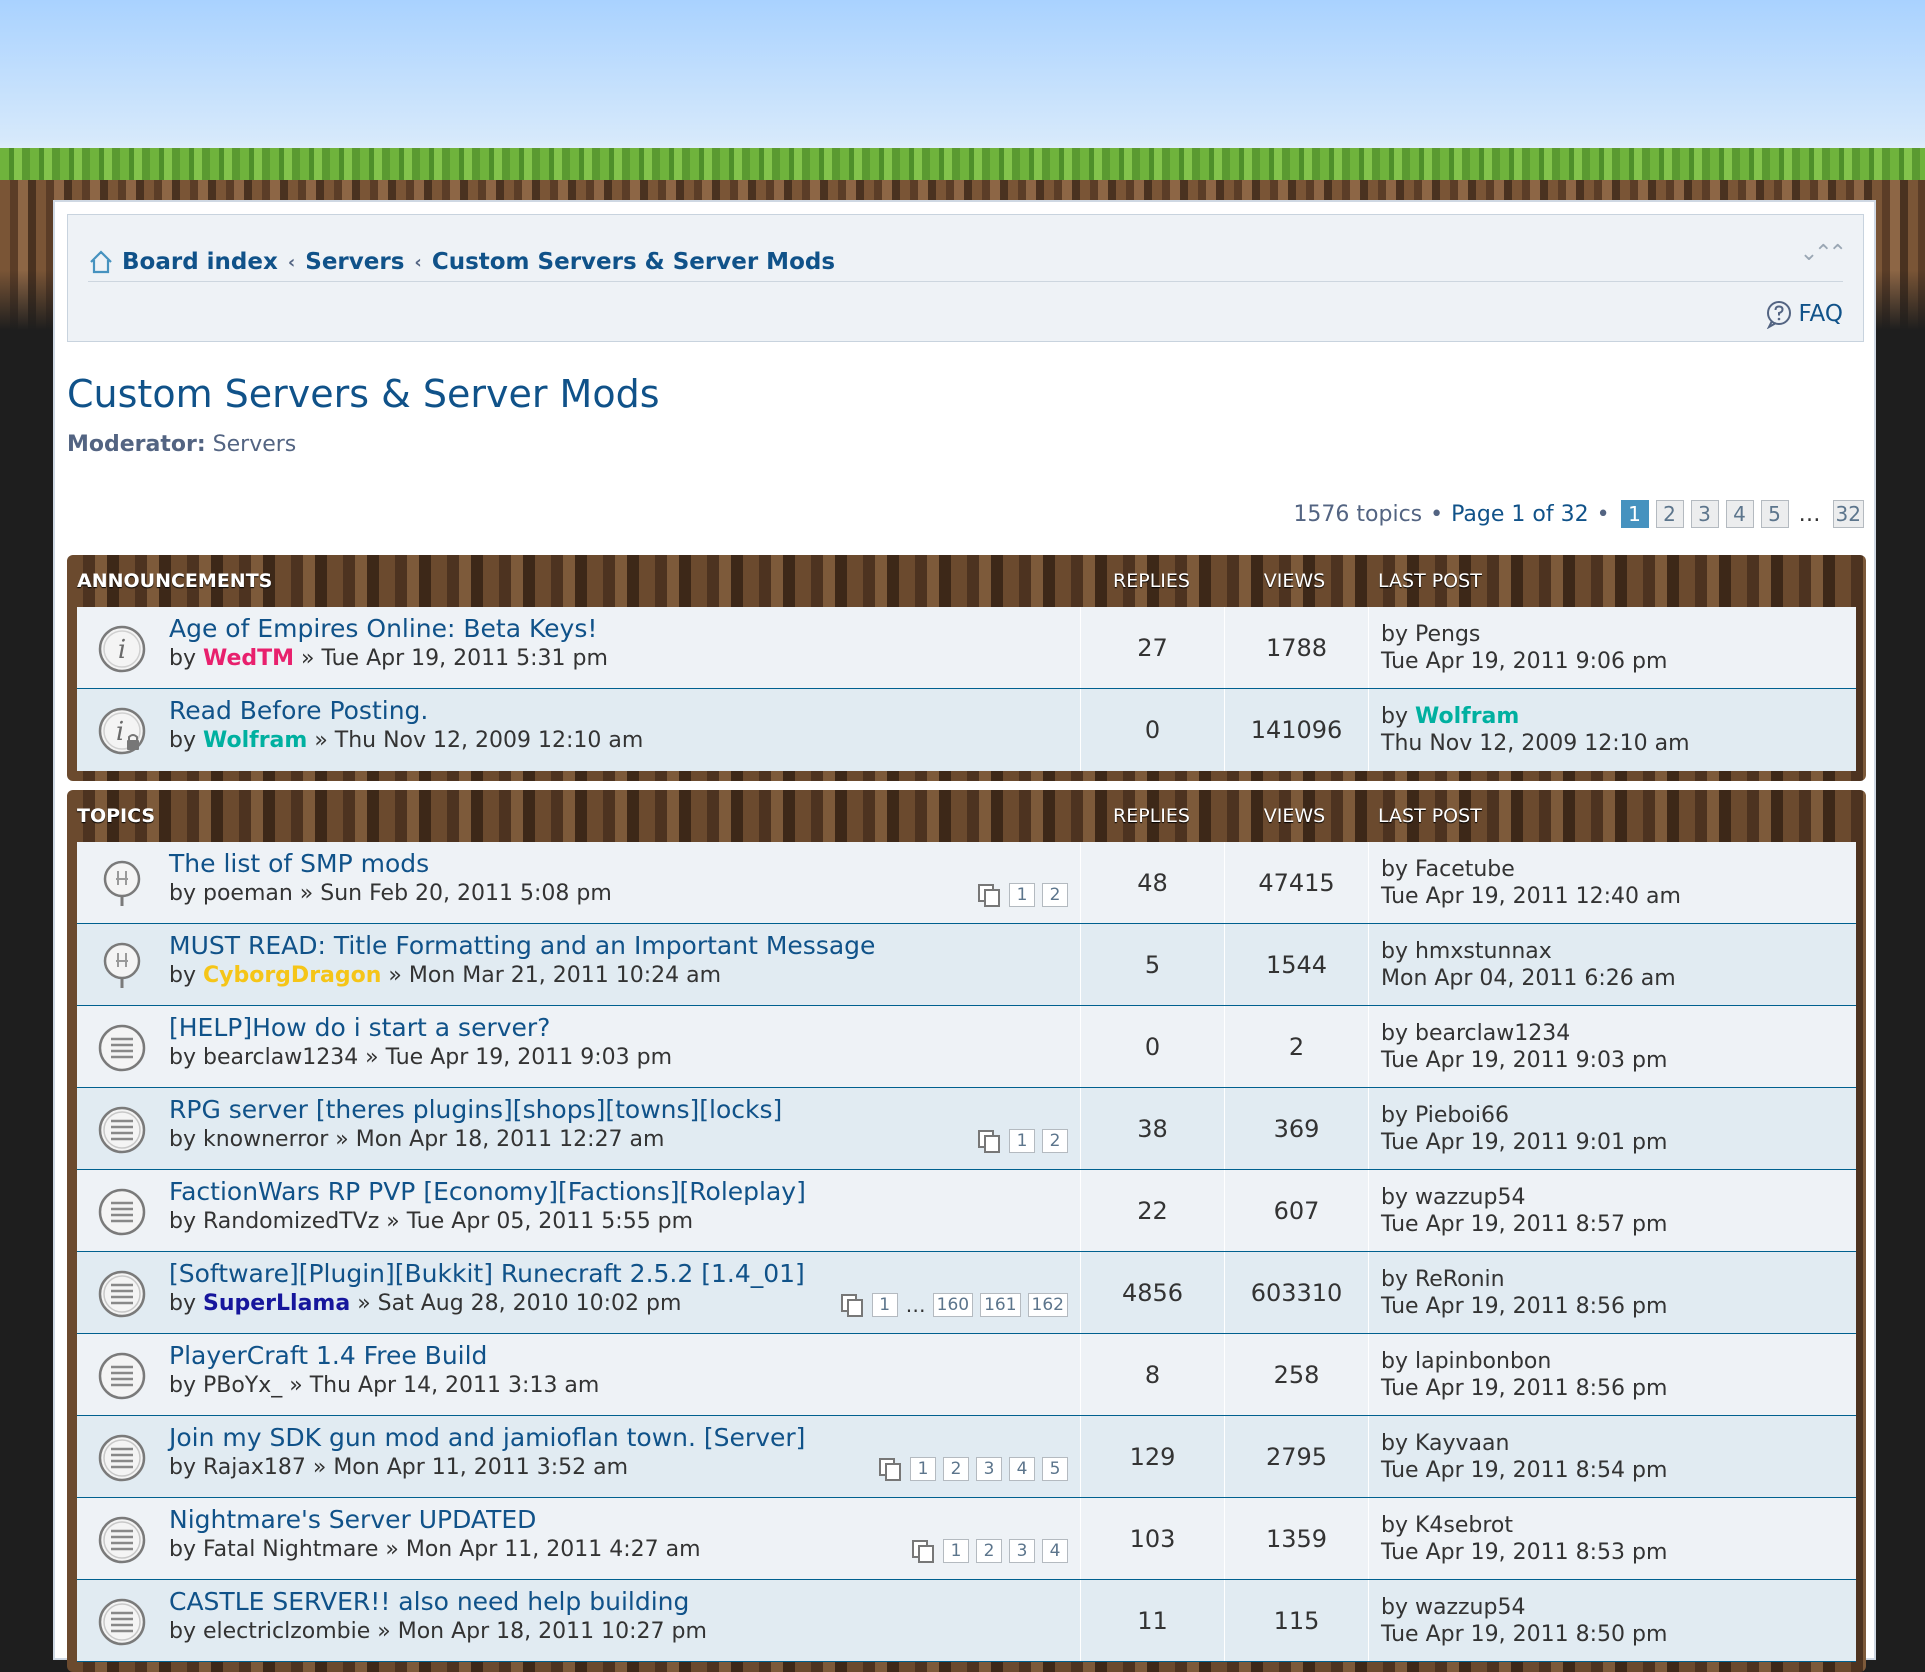 The height and width of the screenshot is (1672, 1925). I want to click on last-post: by lapinbonbon Tue Apr 19, 2011 8:56 pm, so click(1518, 1374).